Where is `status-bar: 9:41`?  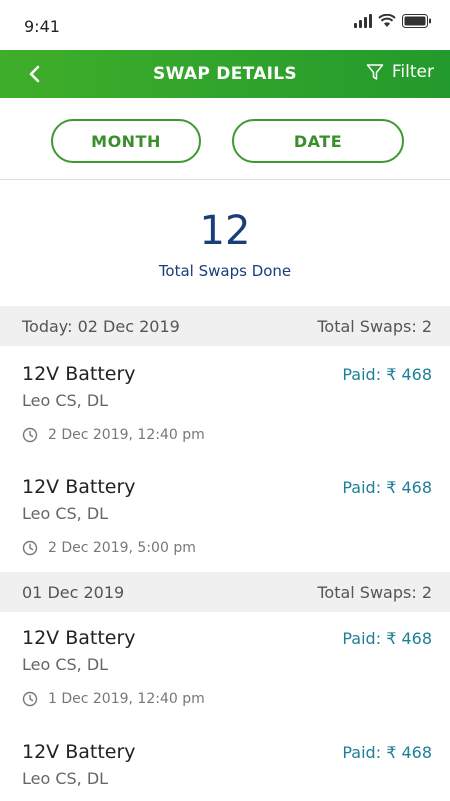 status-bar: 9:41 is located at coordinates (225, 25).